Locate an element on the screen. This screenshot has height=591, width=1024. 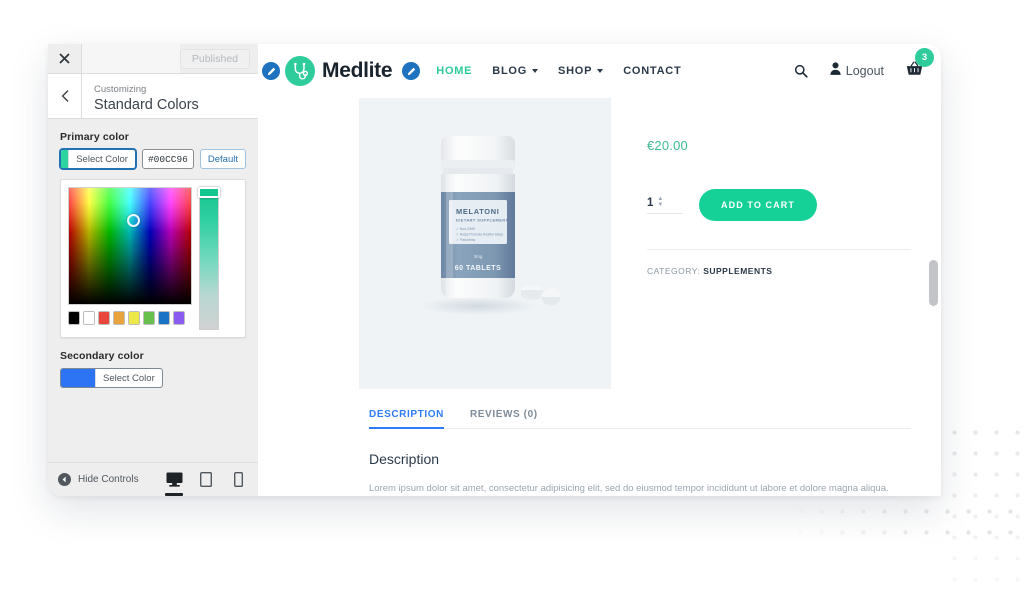
preset-swatch-white is located at coordinates (89, 318).